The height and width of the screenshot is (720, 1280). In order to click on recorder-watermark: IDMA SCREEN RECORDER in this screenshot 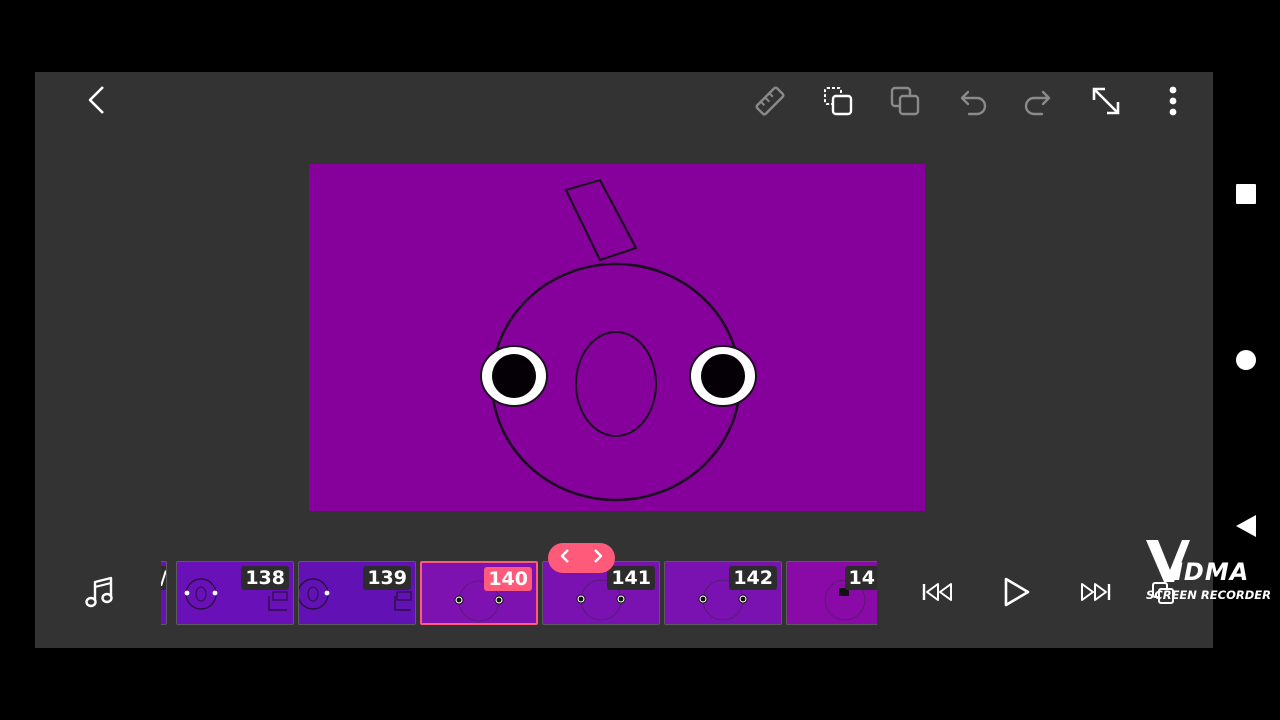, I will do `click(1208, 571)`.